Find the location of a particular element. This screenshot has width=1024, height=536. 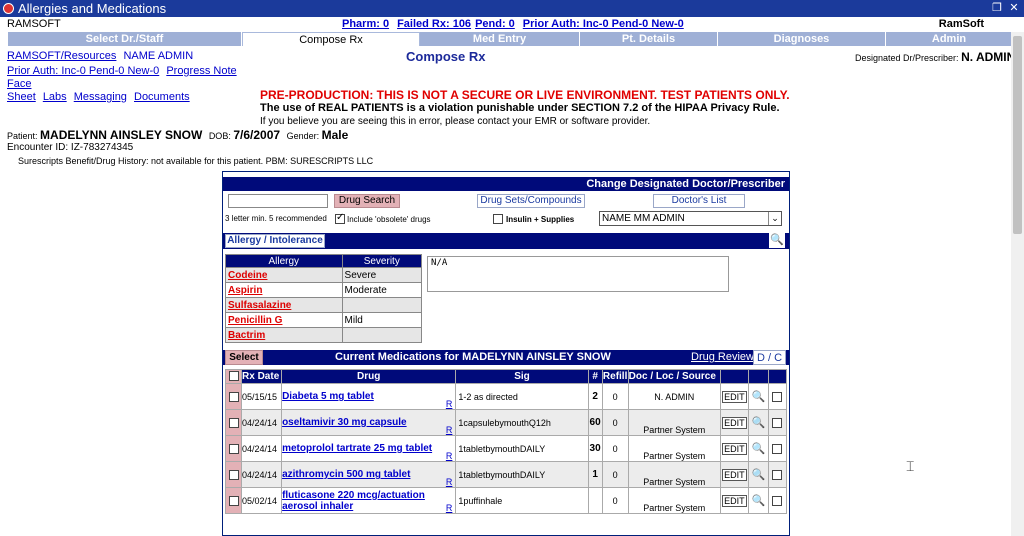

med-drug-link: Diabeta 5 mg tablet is located at coordinates (328, 396).